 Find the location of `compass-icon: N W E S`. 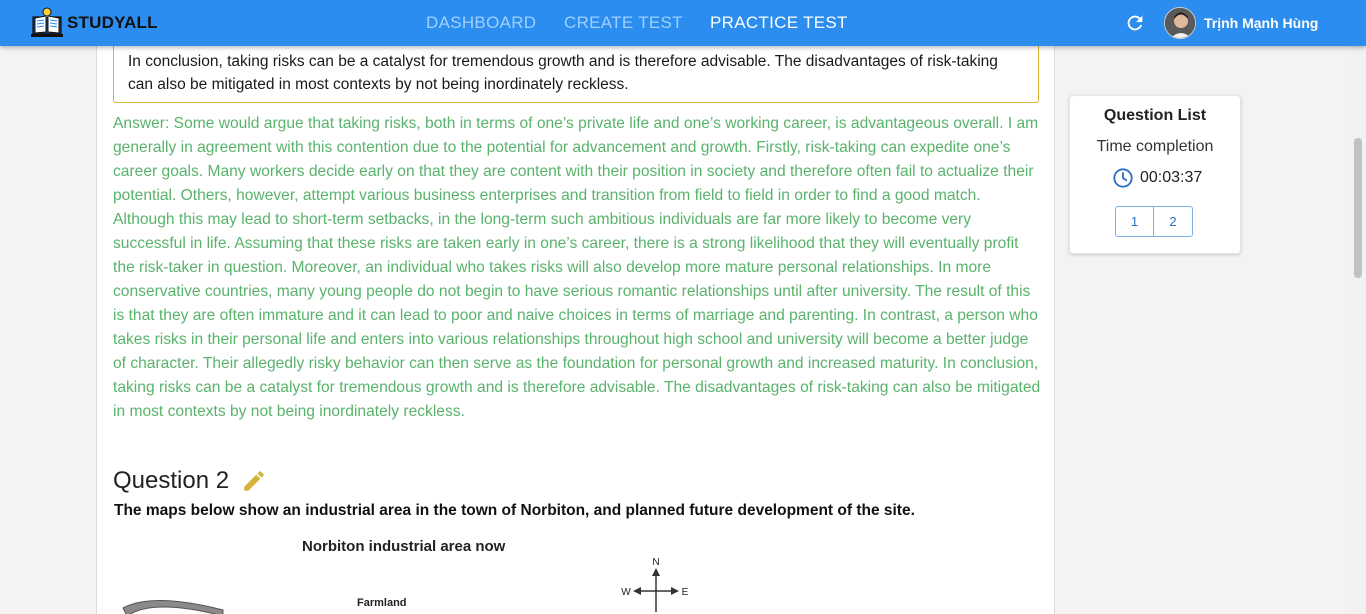

compass-icon: N W E S is located at coordinates (655, 584).